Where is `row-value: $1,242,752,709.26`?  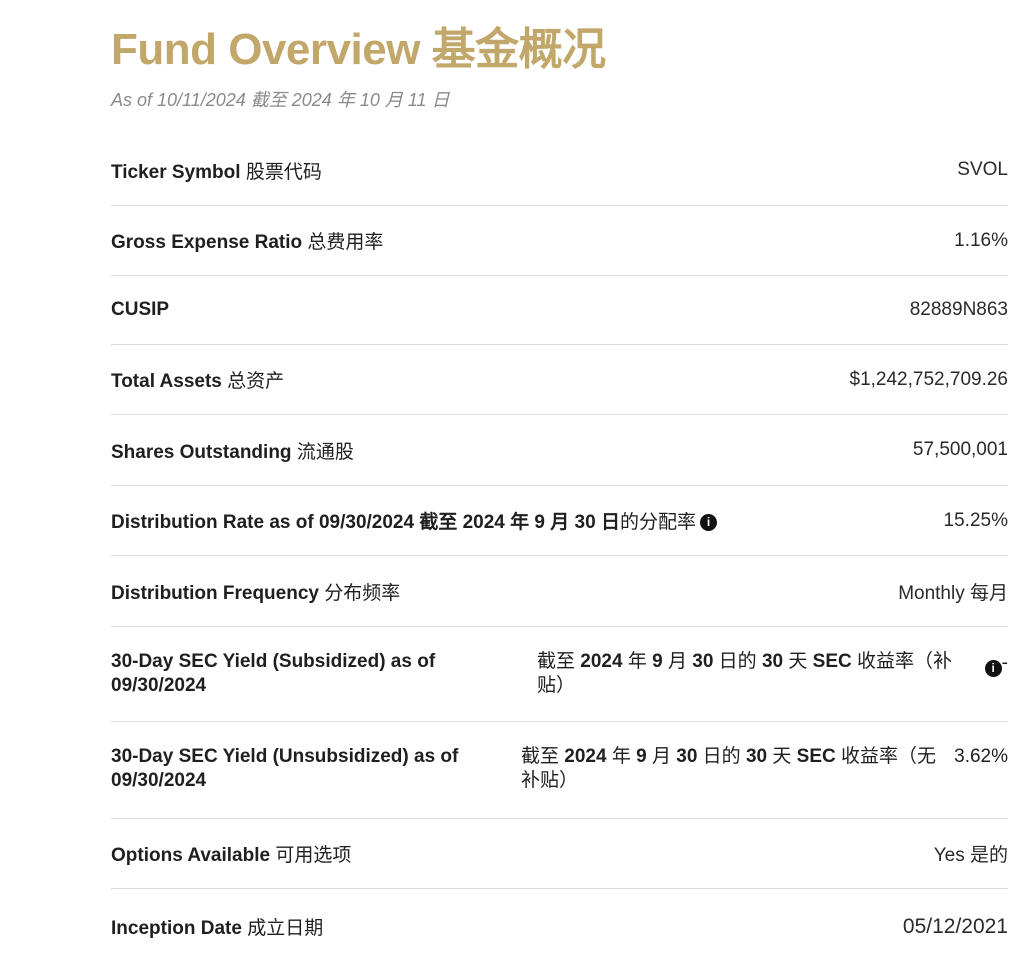
row-value: $1,242,752,709.26 is located at coordinates (929, 379).